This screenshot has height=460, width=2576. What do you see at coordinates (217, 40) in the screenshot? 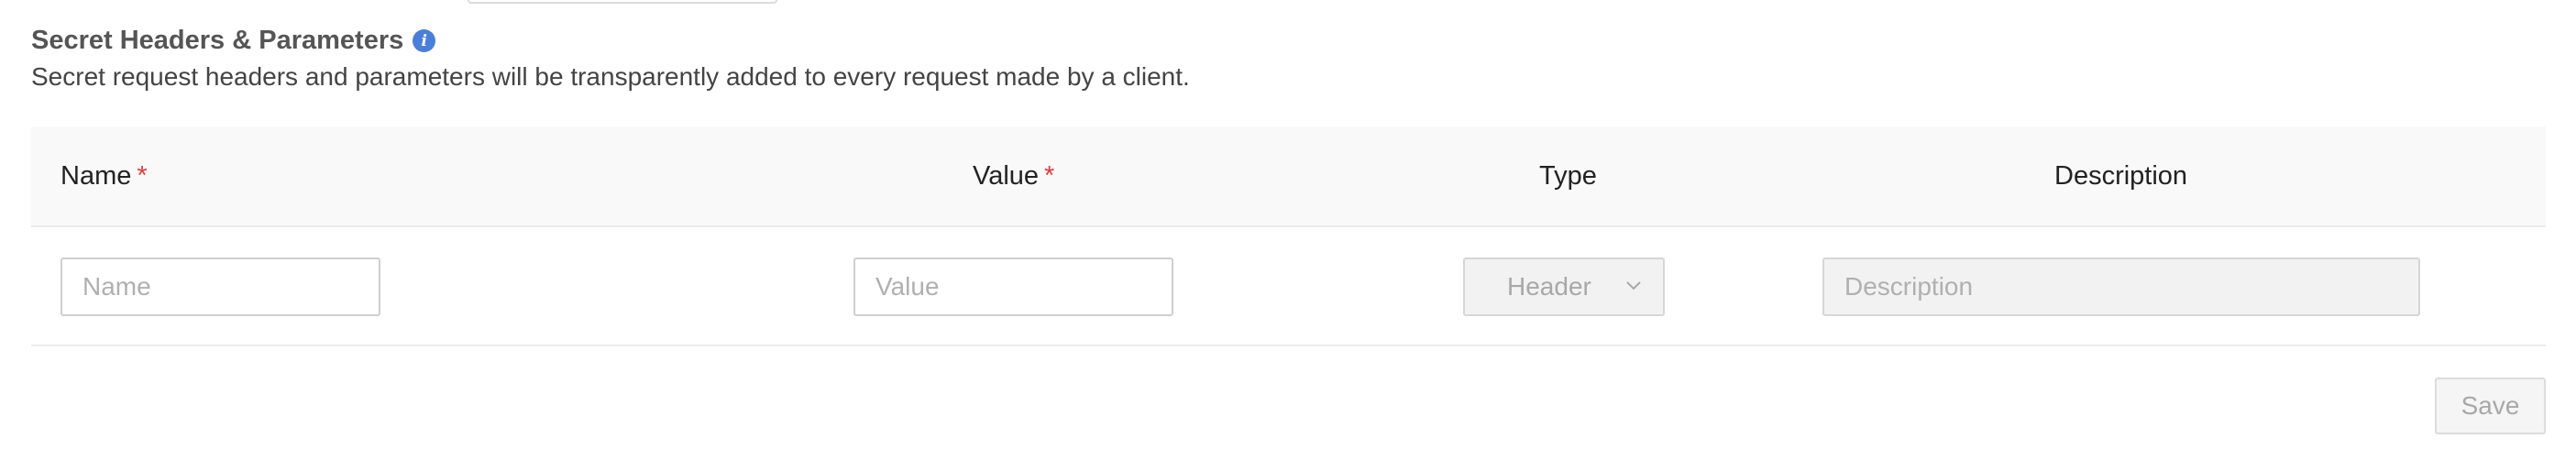
I see `section-title: Secret Headers & Parameters` at bounding box center [217, 40].